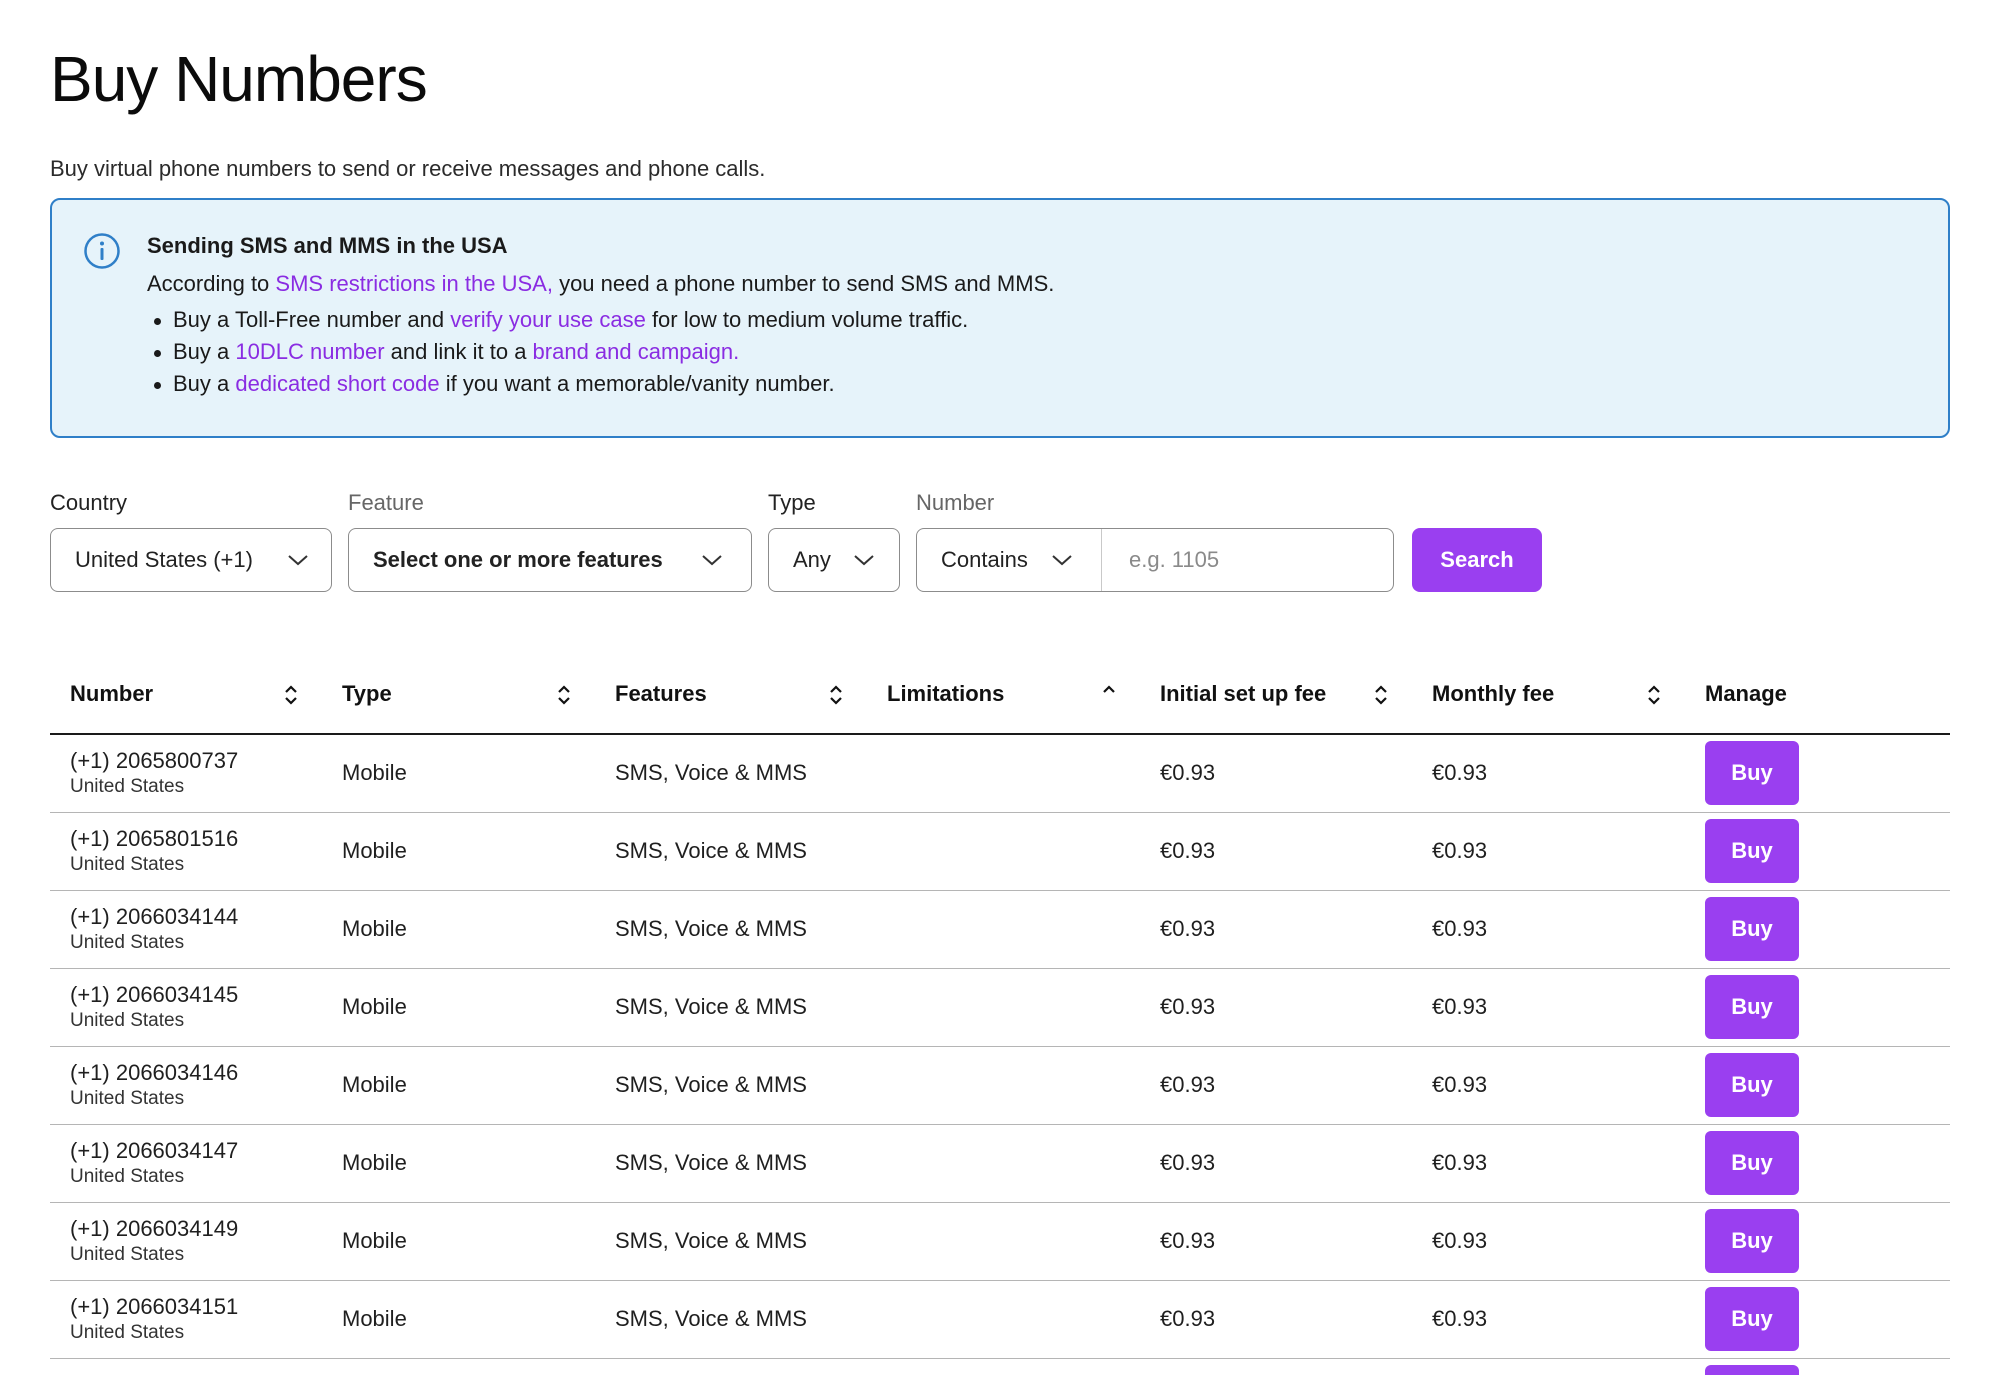 This screenshot has height=1375, width=2000. Describe the element at coordinates (186, 1366) in the screenshot. I see `cell-number: (+1) 2066034153United States` at that location.